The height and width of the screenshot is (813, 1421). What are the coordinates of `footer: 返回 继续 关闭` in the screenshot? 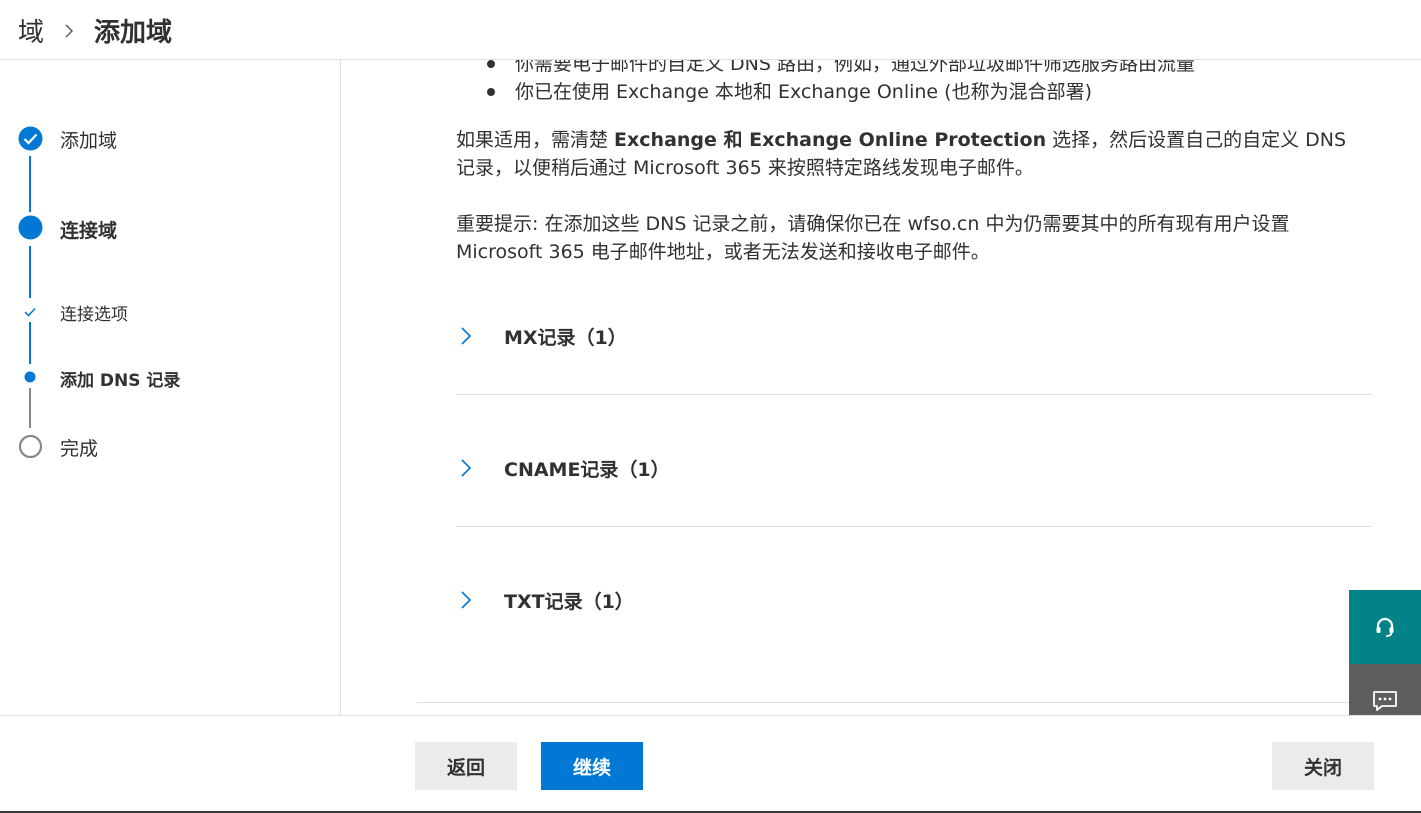 It's located at (710, 764).